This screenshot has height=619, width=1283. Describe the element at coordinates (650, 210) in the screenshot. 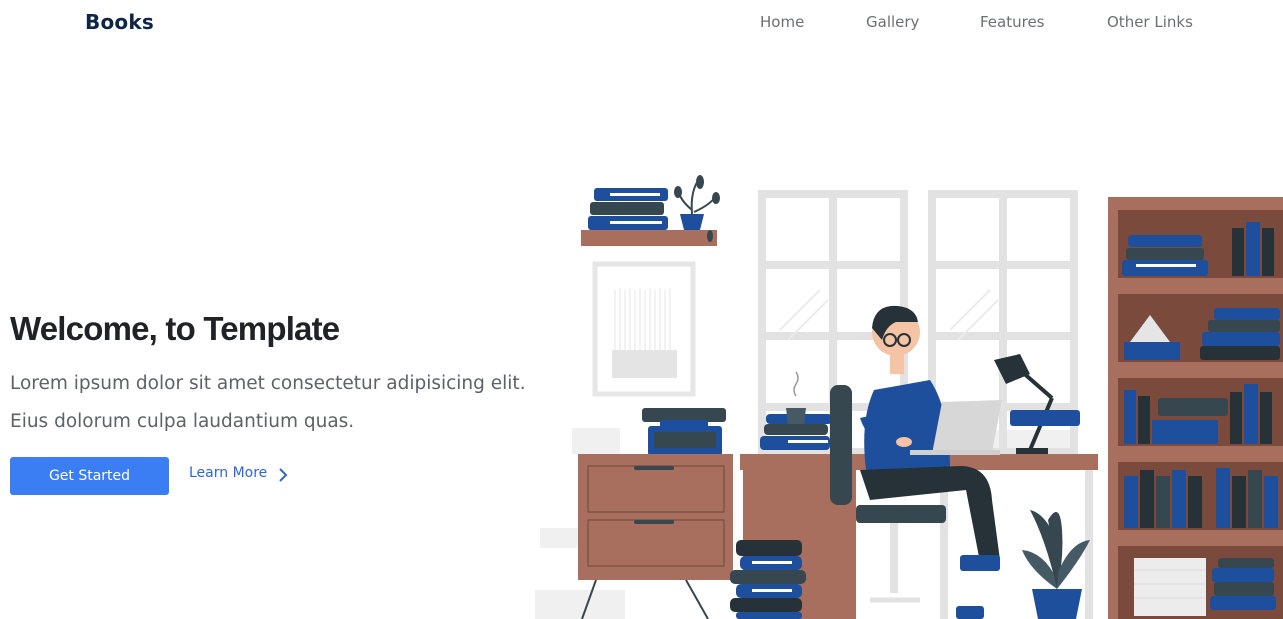

I see `wall-shelf` at that location.